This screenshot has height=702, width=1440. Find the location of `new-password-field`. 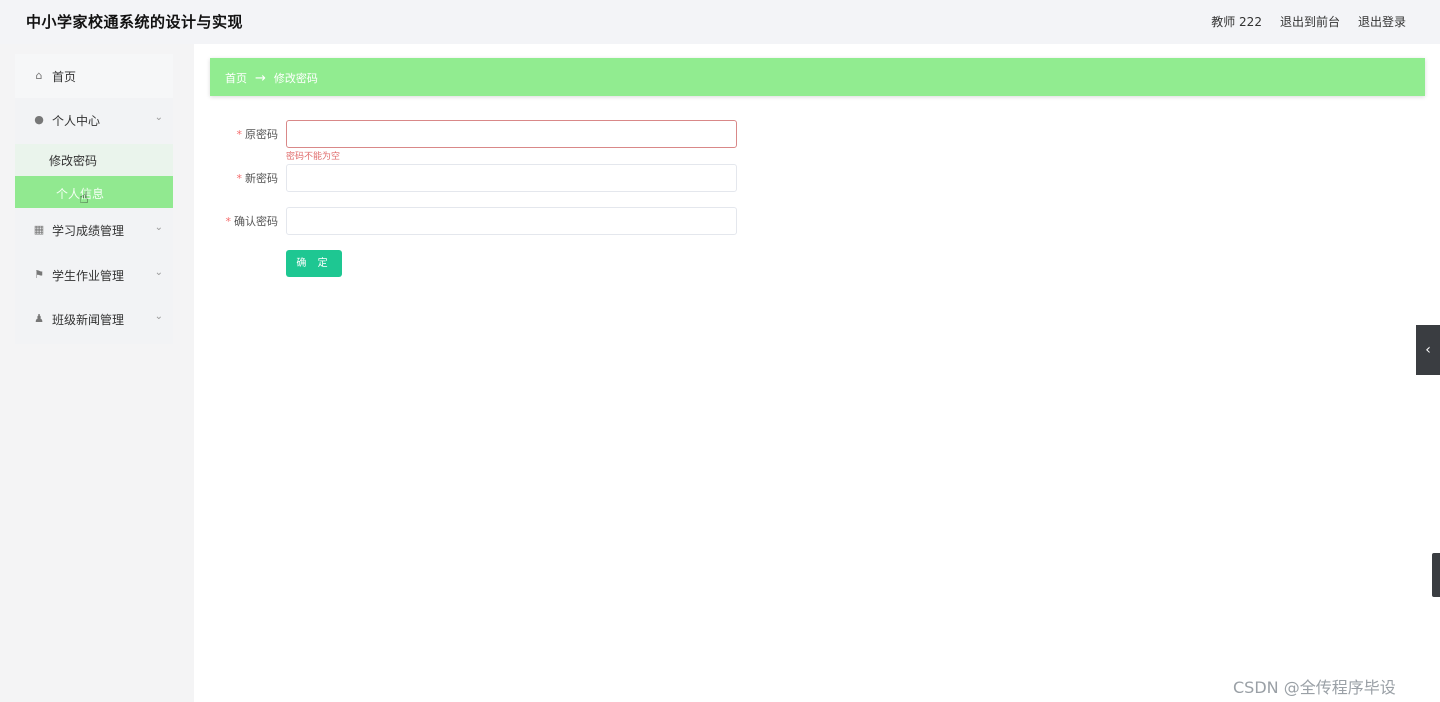

new-password-field is located at coordinates (511, 178).